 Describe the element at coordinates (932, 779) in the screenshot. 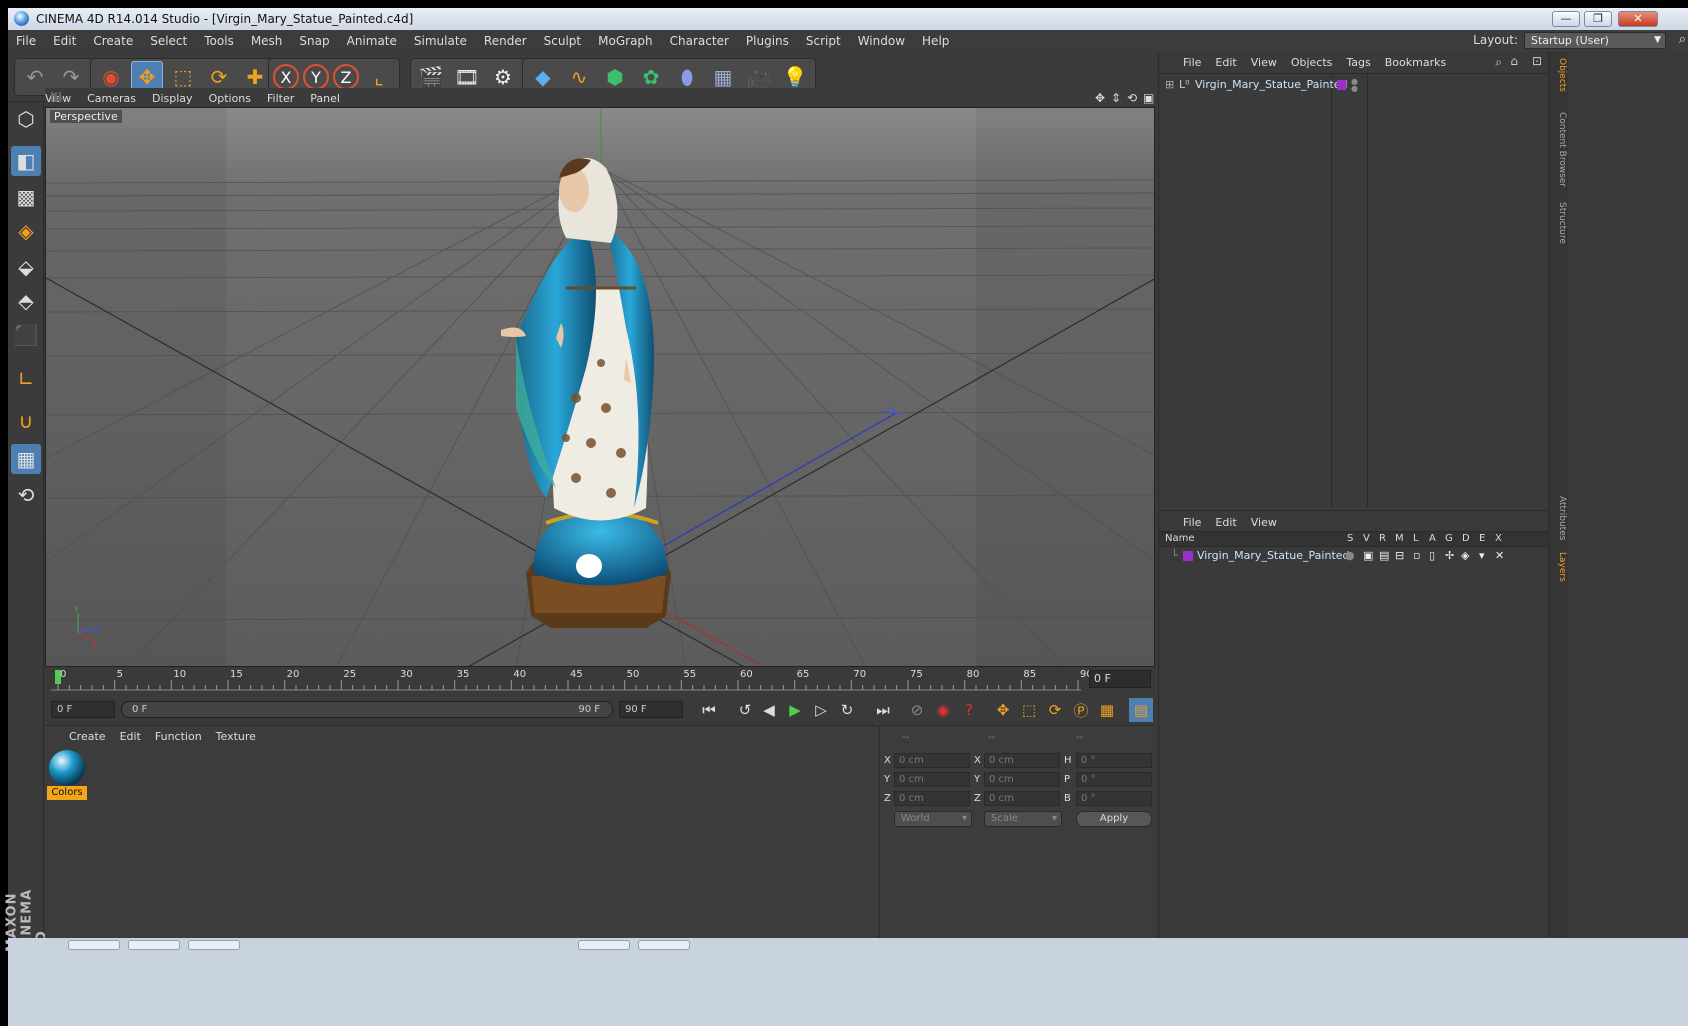

I see `pos-y-field: 0 cm` at that location.